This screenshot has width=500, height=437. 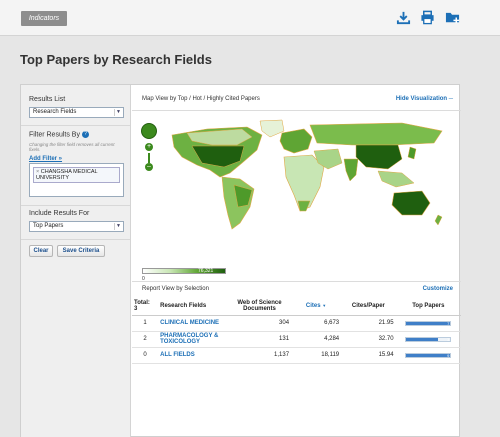 I want to click on top-papers-bar: 9, so click(x=428, y=355).